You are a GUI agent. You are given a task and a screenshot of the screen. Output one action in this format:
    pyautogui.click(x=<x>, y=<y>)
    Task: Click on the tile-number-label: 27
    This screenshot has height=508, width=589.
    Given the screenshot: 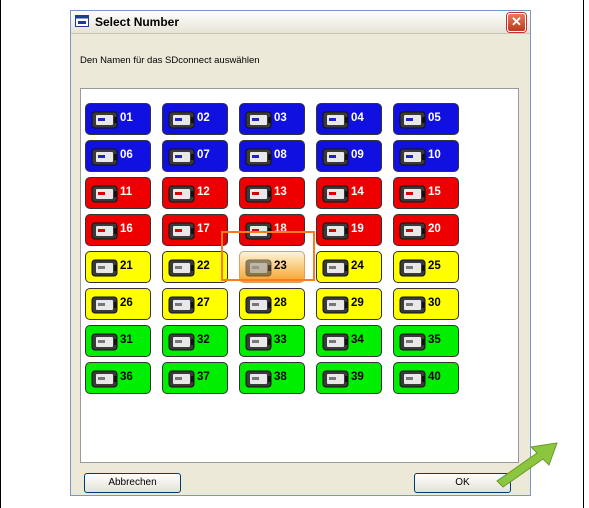 What is the action you would take?
    pyautogui.click(x=203, y=303)
    